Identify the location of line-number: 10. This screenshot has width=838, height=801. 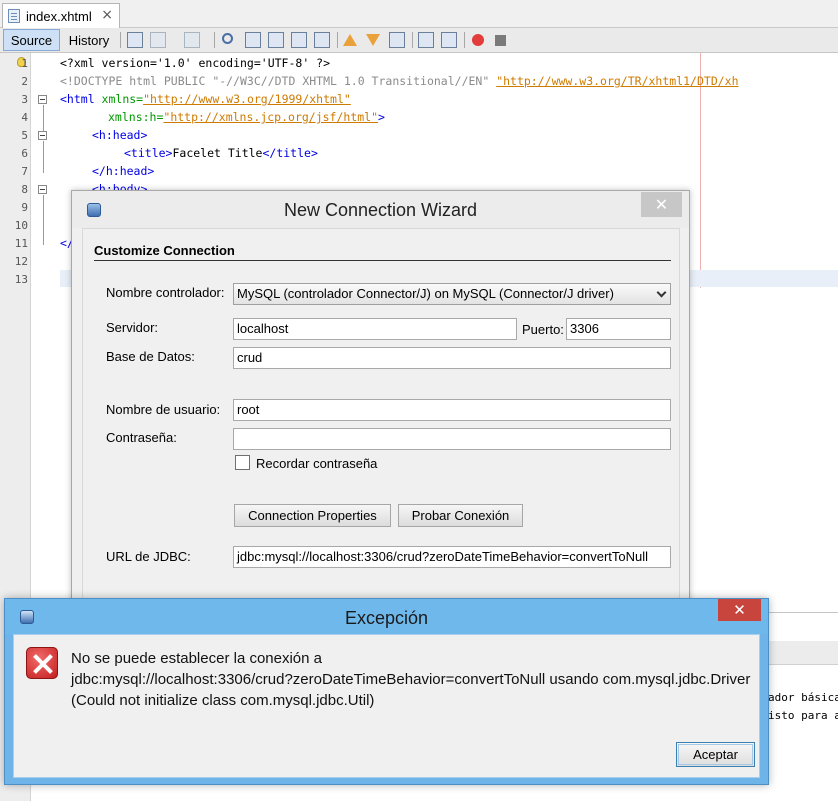
(21, 225).